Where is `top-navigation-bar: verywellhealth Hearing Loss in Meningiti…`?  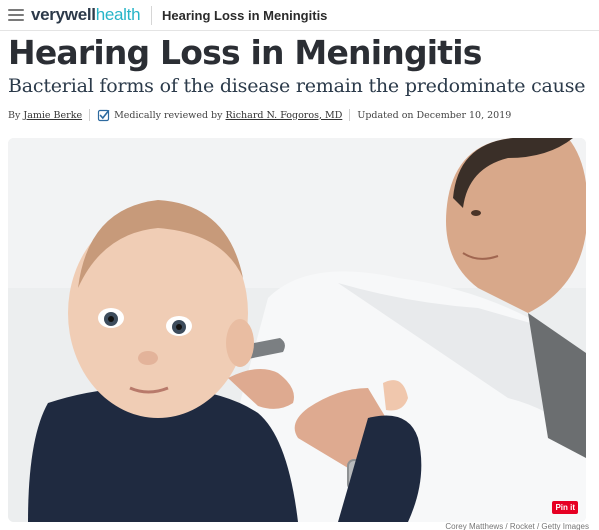 top-navigation-bar: verywellhealth Hearing Loss in Meningiti… is located at coordinates (299, 15).